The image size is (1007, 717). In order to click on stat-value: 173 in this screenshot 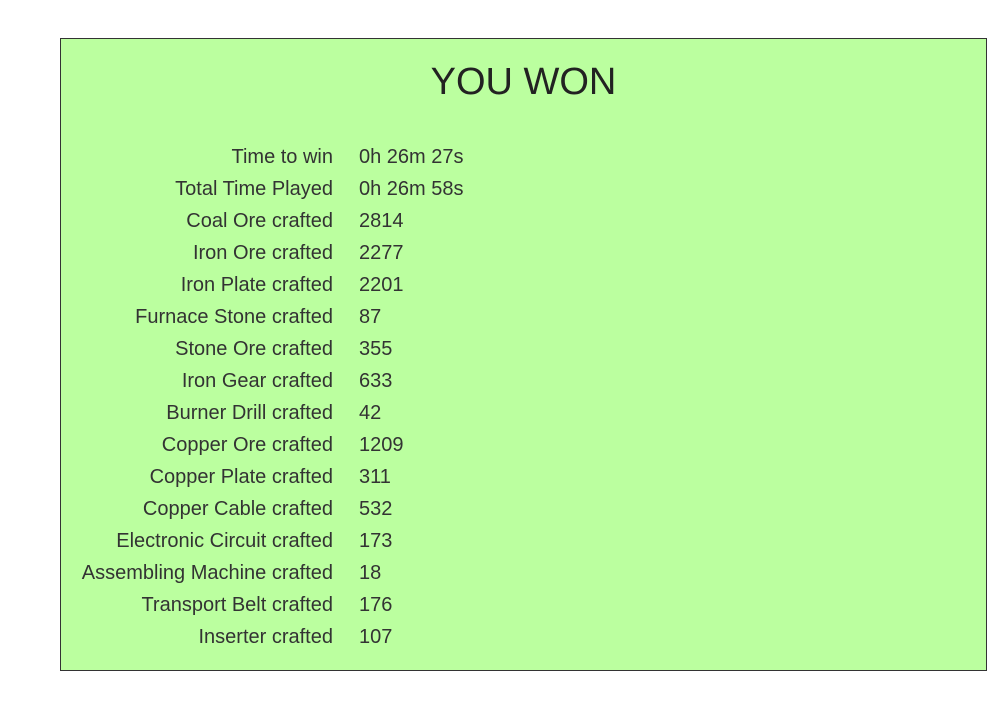, I will do `click(376, 541)`.